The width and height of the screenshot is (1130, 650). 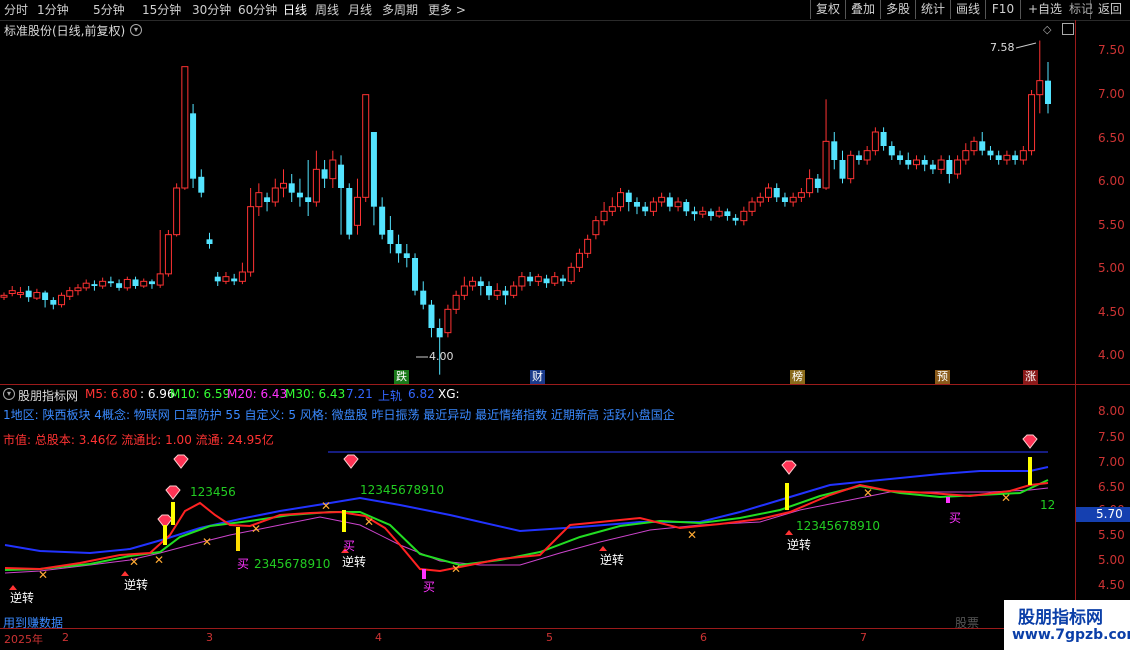 What do you see at coordinates (400, 9) in the screenshot?
I see `period-tab-multi: 多周期` at bounding box center [400, 9].